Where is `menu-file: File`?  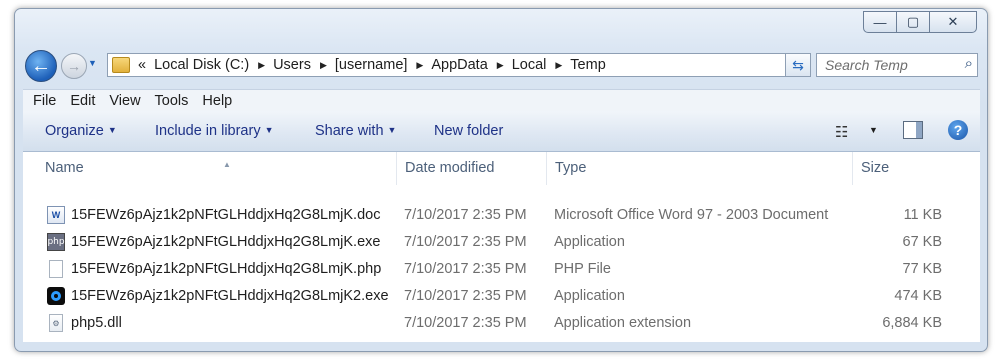
menu-file: File is located at coordinates (44, 101).